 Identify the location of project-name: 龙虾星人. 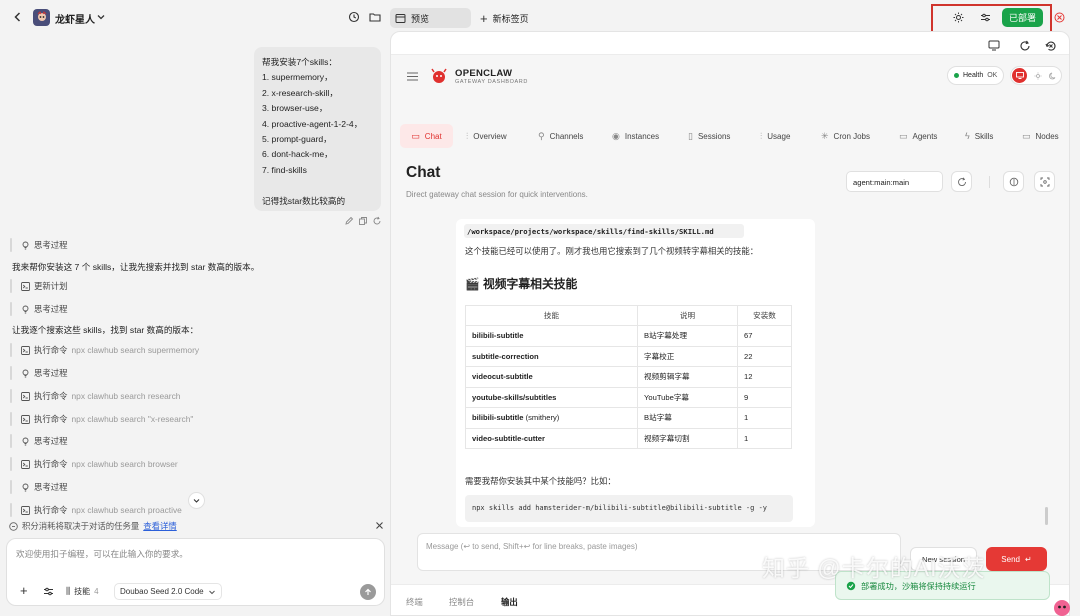
(75, 18).